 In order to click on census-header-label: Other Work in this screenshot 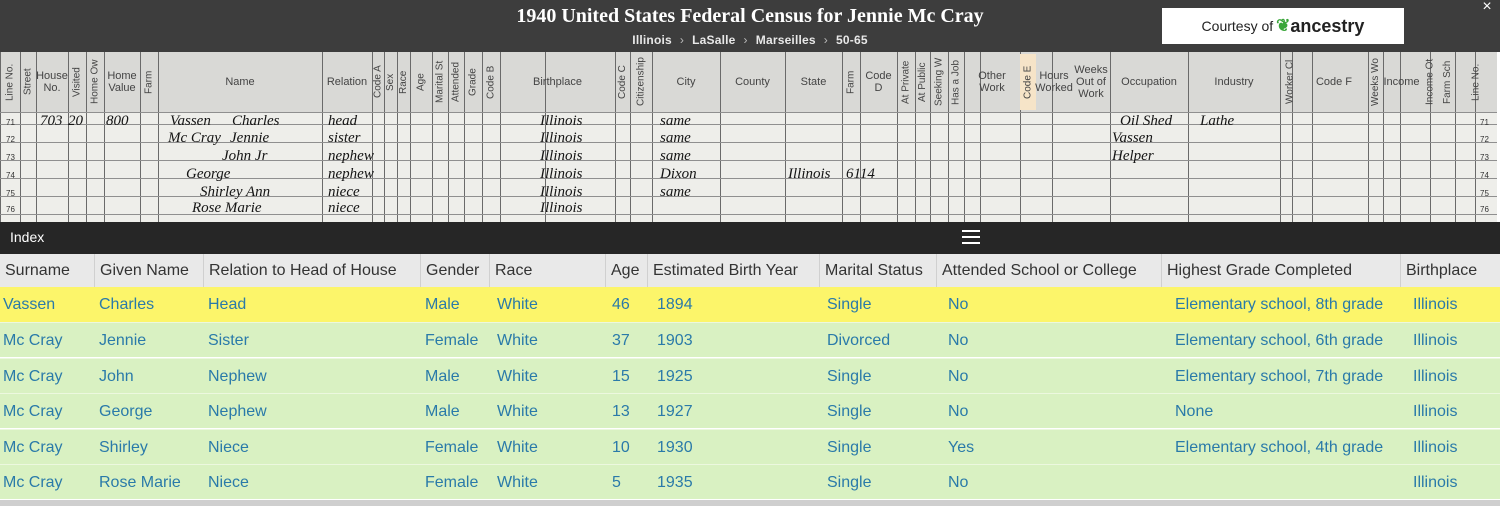, I will do `click(992, 82)`.